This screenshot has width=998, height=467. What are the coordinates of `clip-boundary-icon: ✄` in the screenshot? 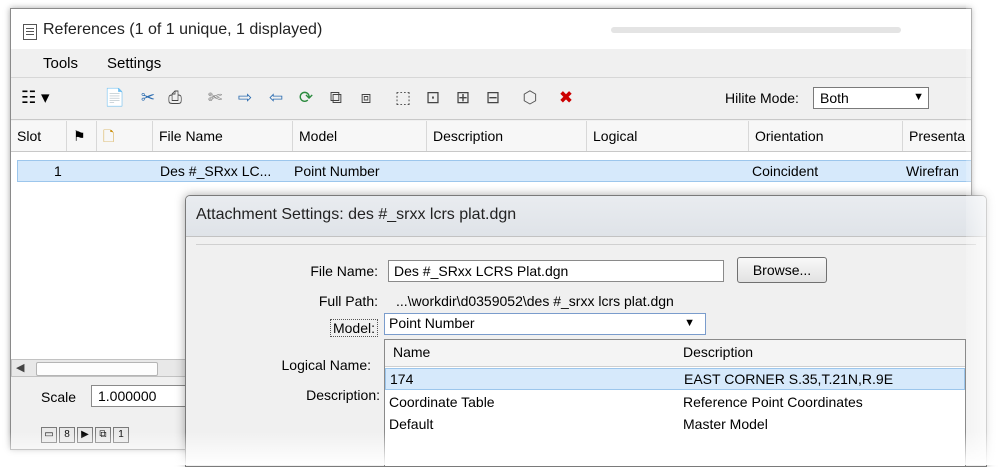 It's located at (215, 98).